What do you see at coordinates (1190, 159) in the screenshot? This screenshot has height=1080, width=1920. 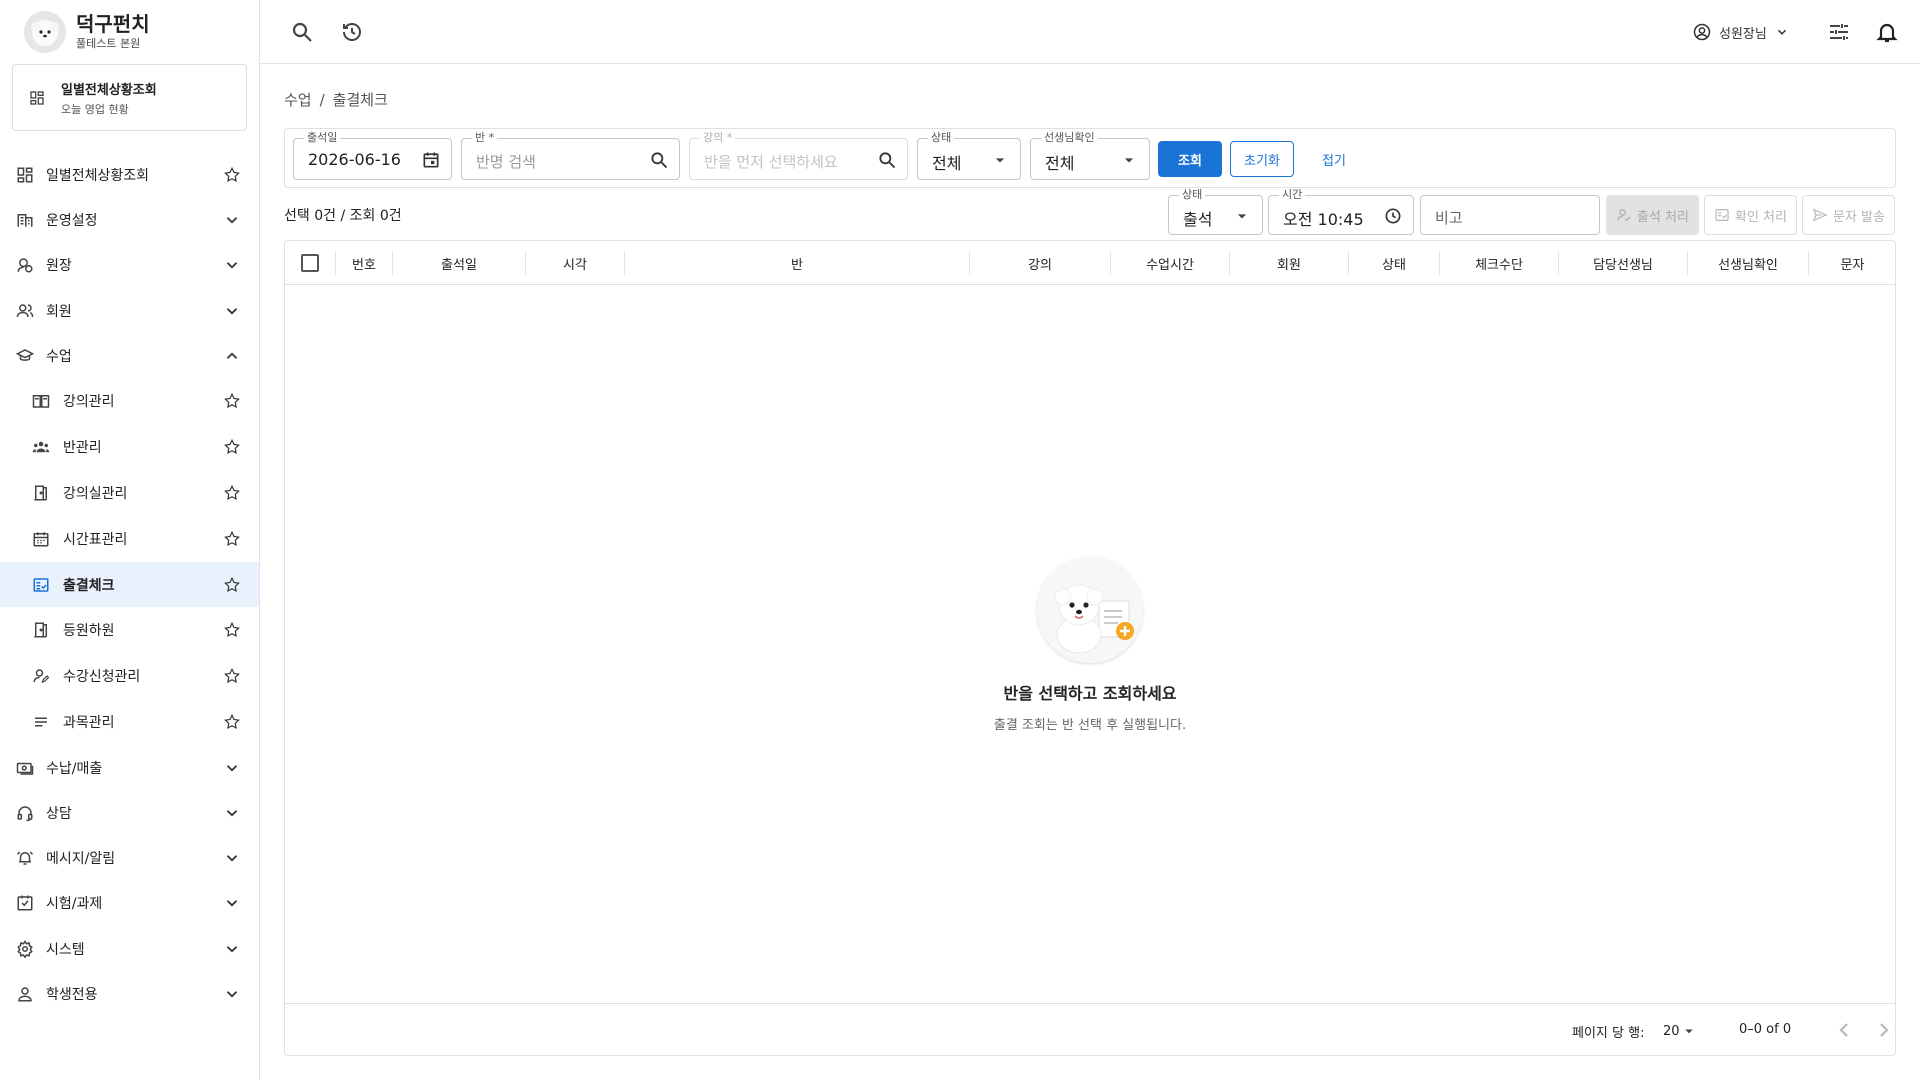 I see `search-button: 조회` at bounding box center [1190, 159].